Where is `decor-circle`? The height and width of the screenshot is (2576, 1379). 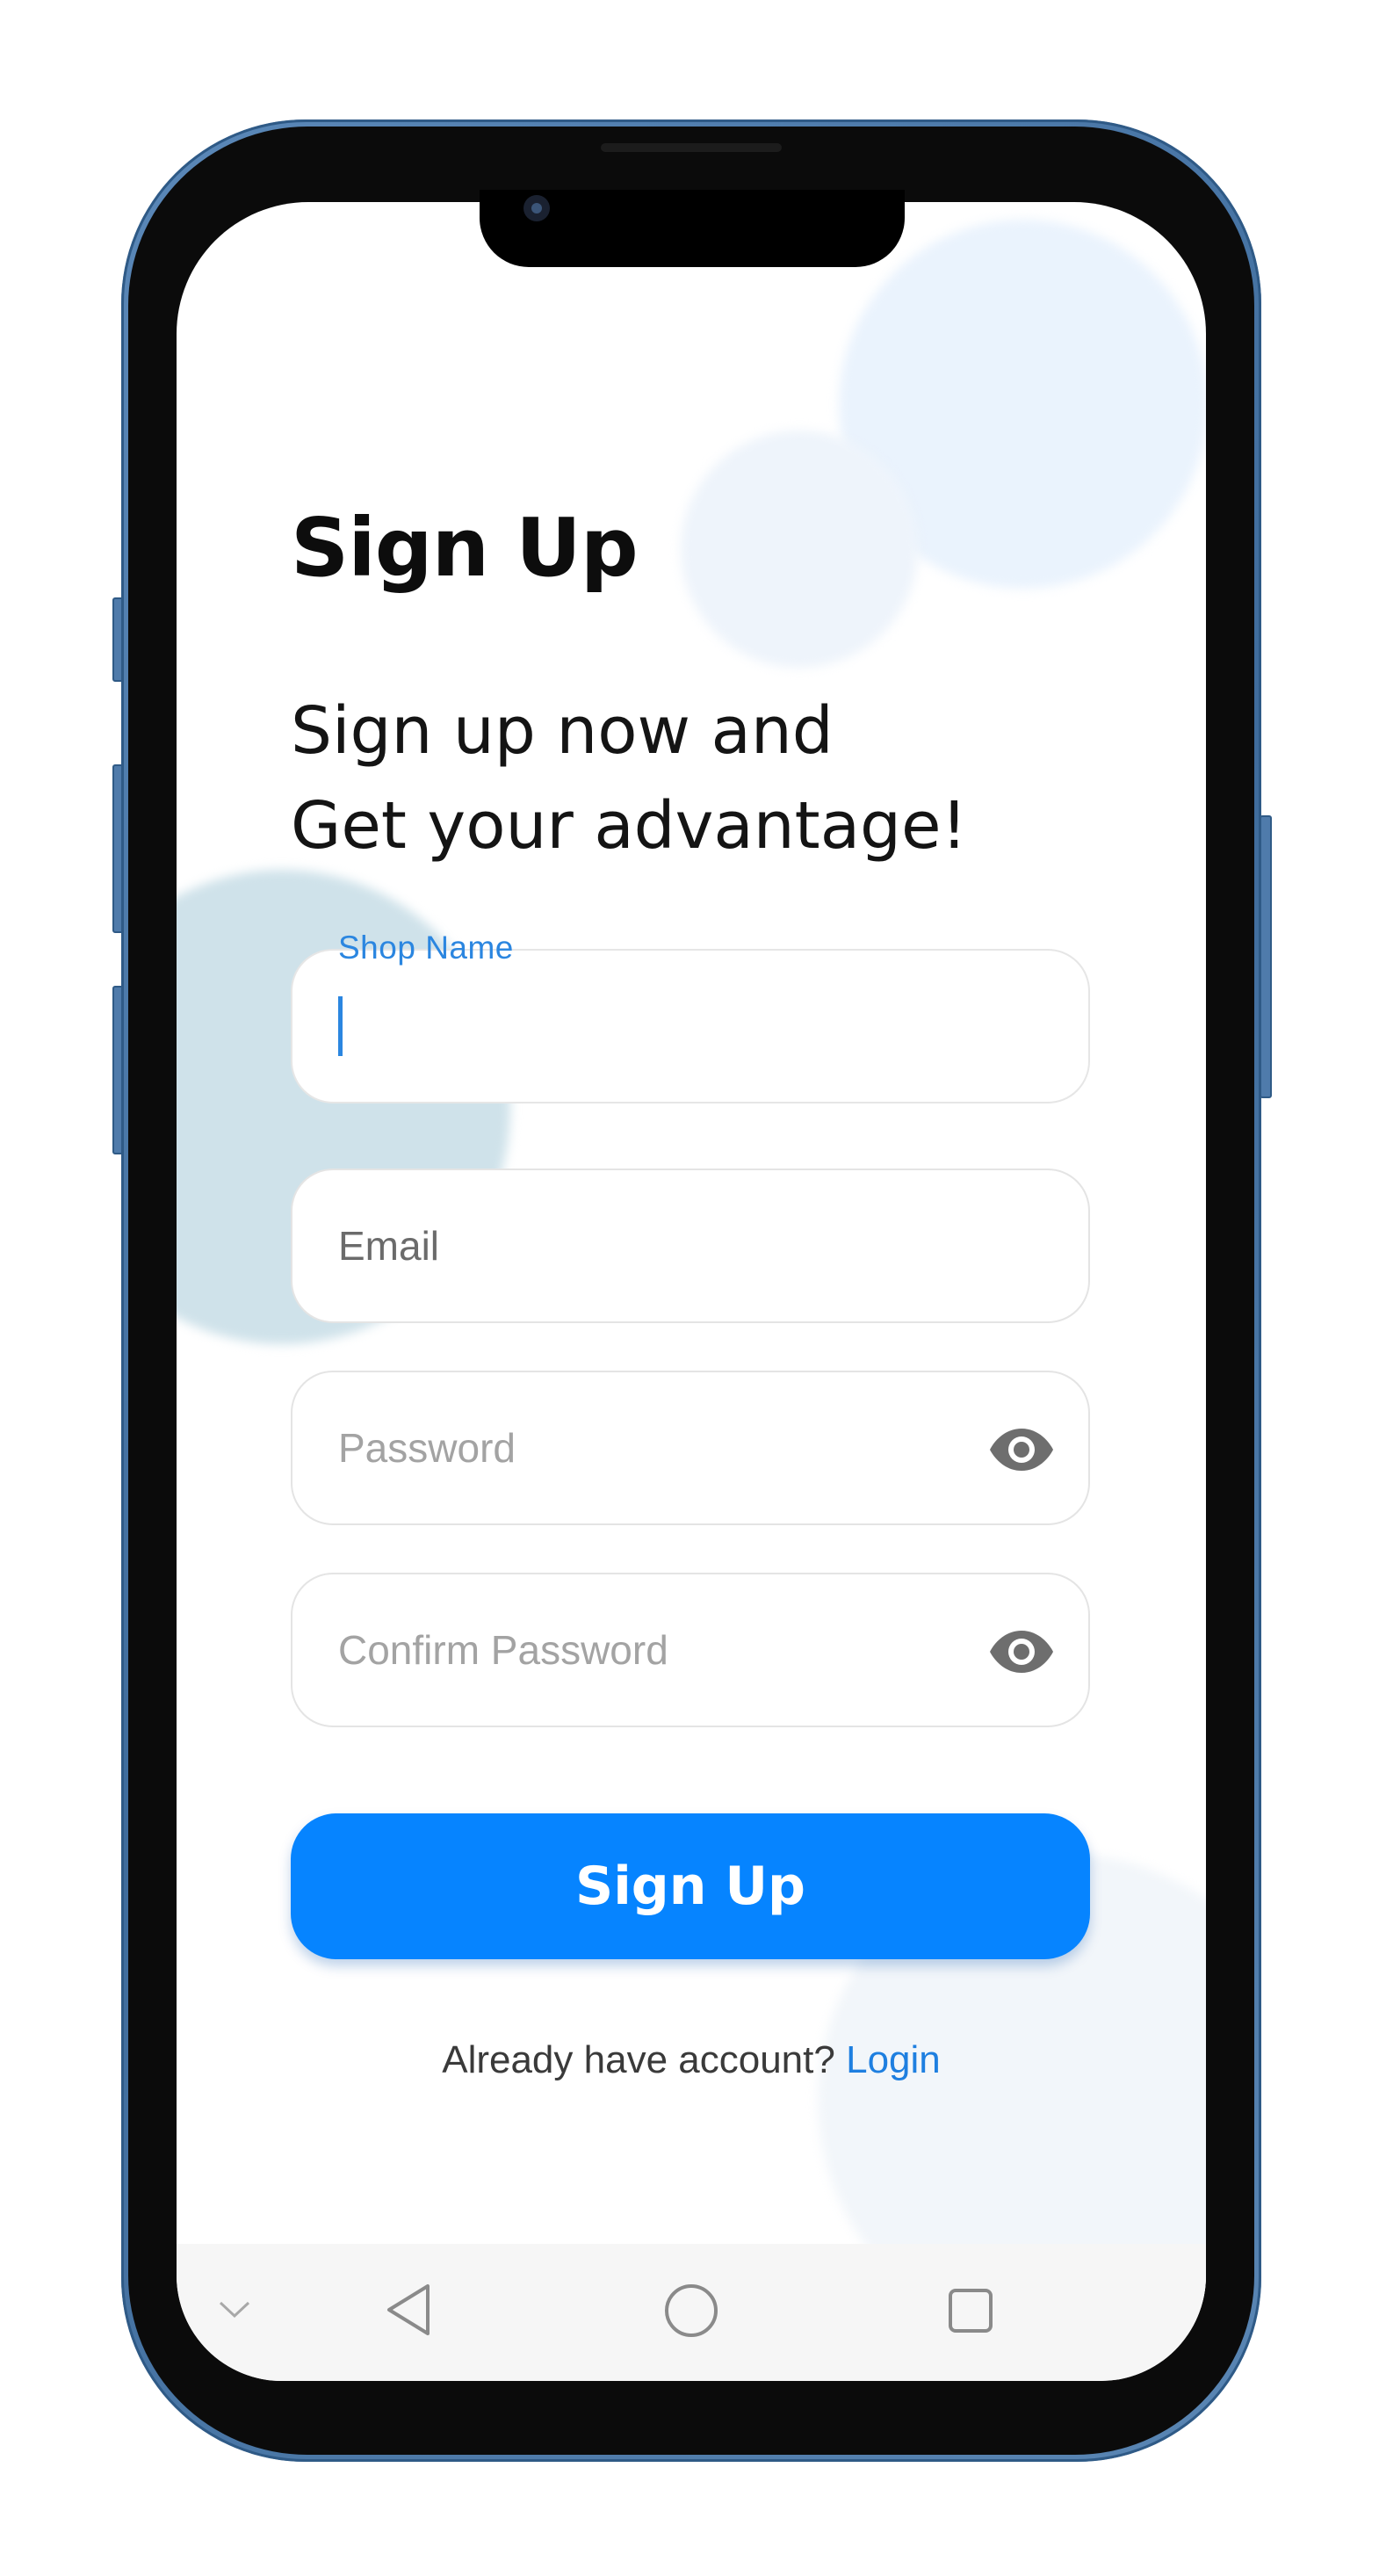
decor-circle is located at coordinates (799, 549).